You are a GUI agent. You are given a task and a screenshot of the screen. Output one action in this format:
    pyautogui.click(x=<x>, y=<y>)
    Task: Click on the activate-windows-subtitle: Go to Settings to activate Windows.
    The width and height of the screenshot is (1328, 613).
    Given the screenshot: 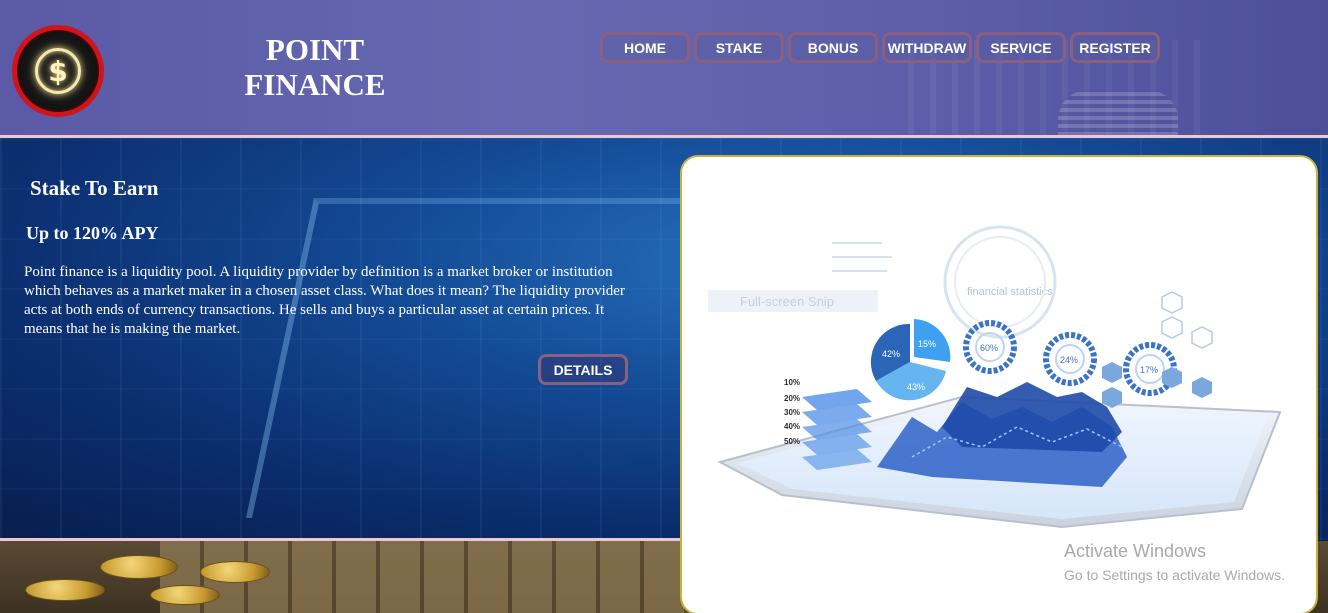 What is the action you would take?
    pyautogui.click(x=1174, y=575)
    